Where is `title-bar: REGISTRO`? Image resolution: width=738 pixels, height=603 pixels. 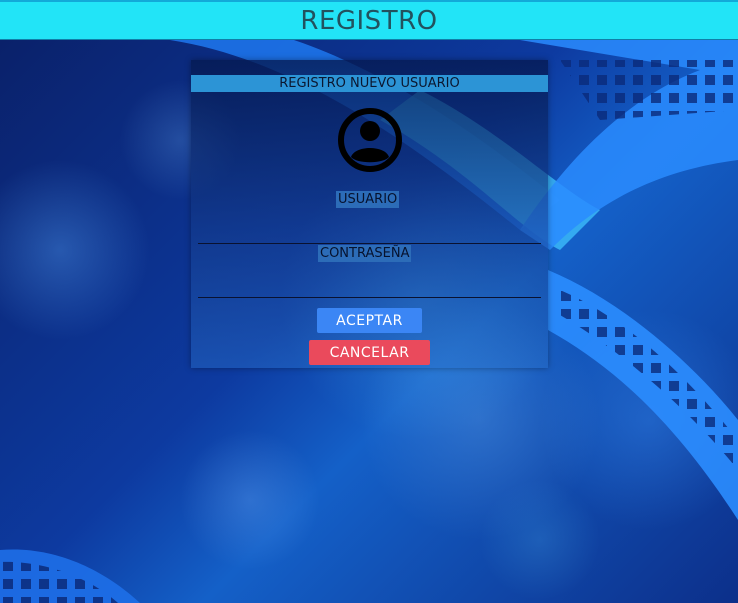 title-bar: REGISTRO is located at coordinates (369, 20).